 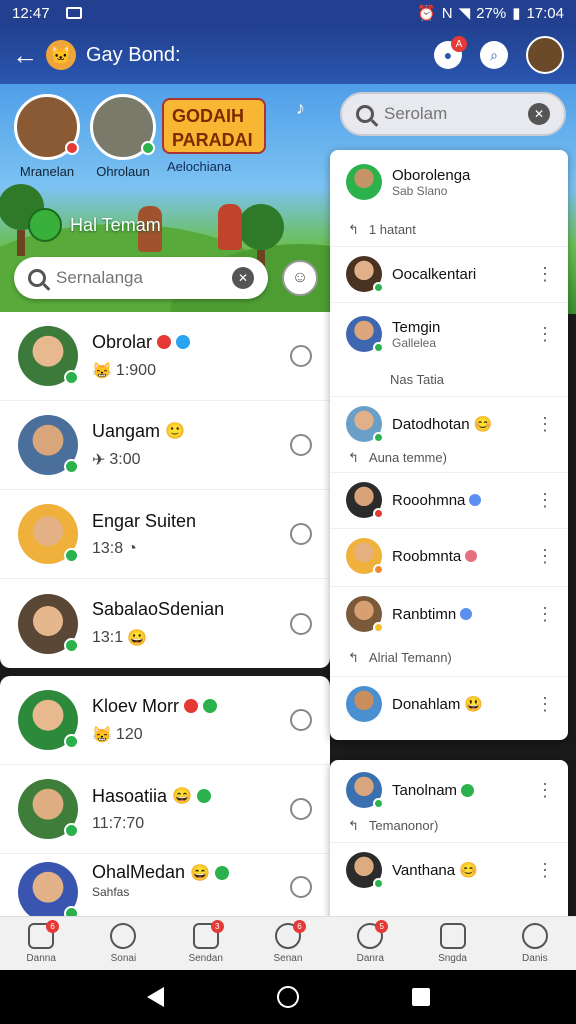 What do you see at coordinates (108, 637) in the screenshot?
I see `chat-meta: 13:1` at bounding box center [108, 637].